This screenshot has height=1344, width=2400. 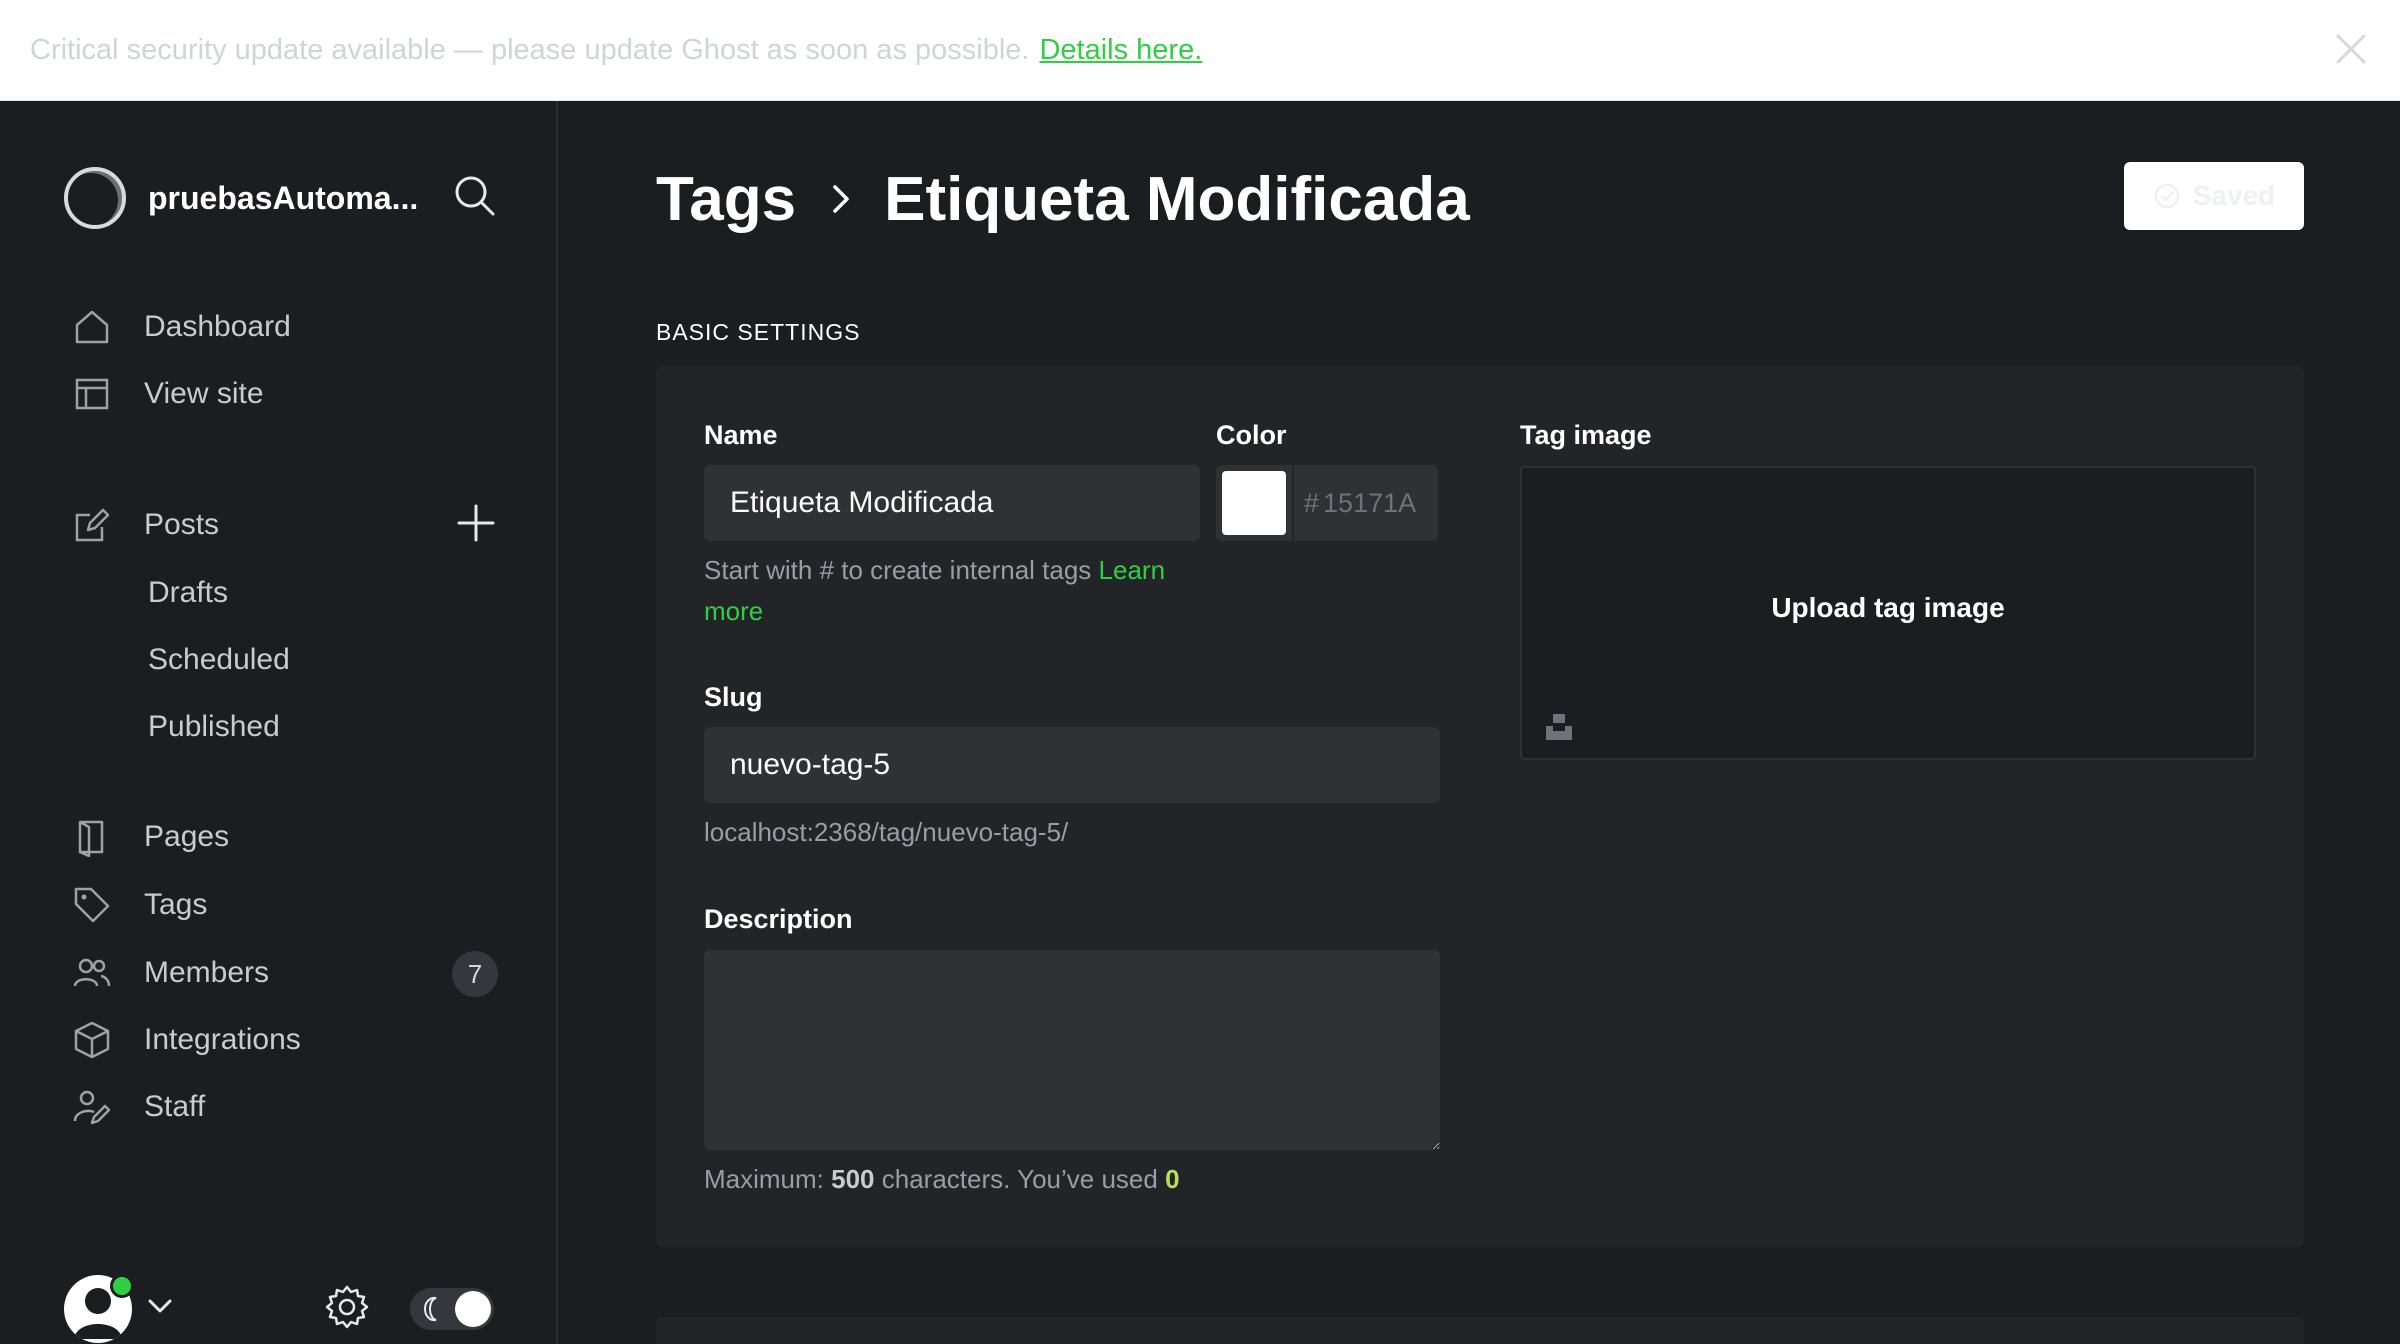 I want to click on sidebar-item-label: Pages, so click(x=187, y=836).